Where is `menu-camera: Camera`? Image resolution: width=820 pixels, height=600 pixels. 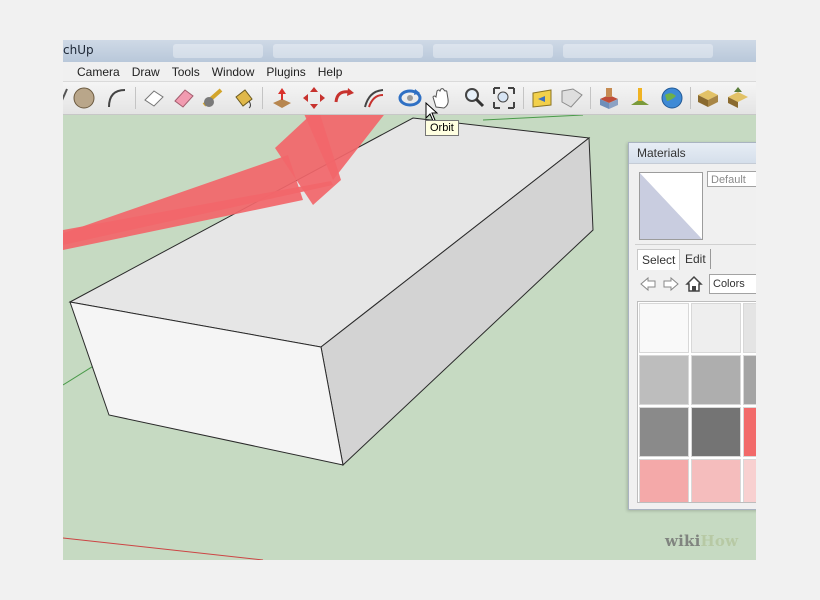 menu-camera: Camera is located at coordinates (98, 72).